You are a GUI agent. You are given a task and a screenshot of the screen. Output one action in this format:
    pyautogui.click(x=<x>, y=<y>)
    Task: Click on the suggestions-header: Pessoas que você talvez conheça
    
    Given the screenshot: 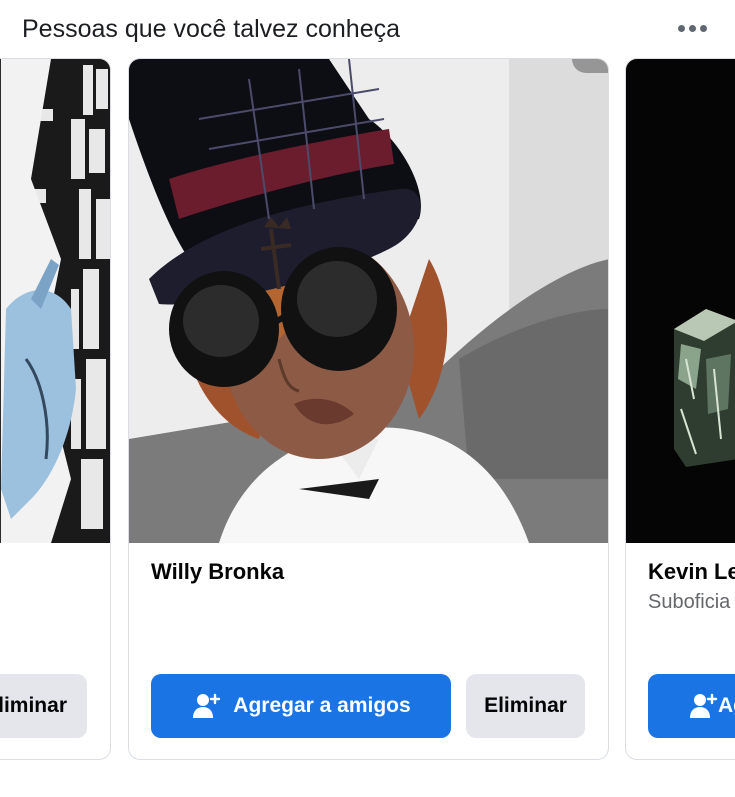 What is the action you would take?
    pyautogui.click(x=367, y=29)
    